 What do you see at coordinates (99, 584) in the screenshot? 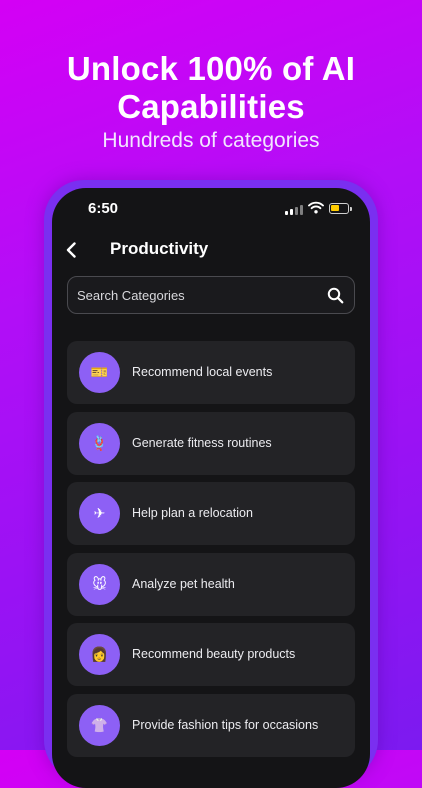
I see `pet-icon: 🐭` at bounding box center [99, 584].